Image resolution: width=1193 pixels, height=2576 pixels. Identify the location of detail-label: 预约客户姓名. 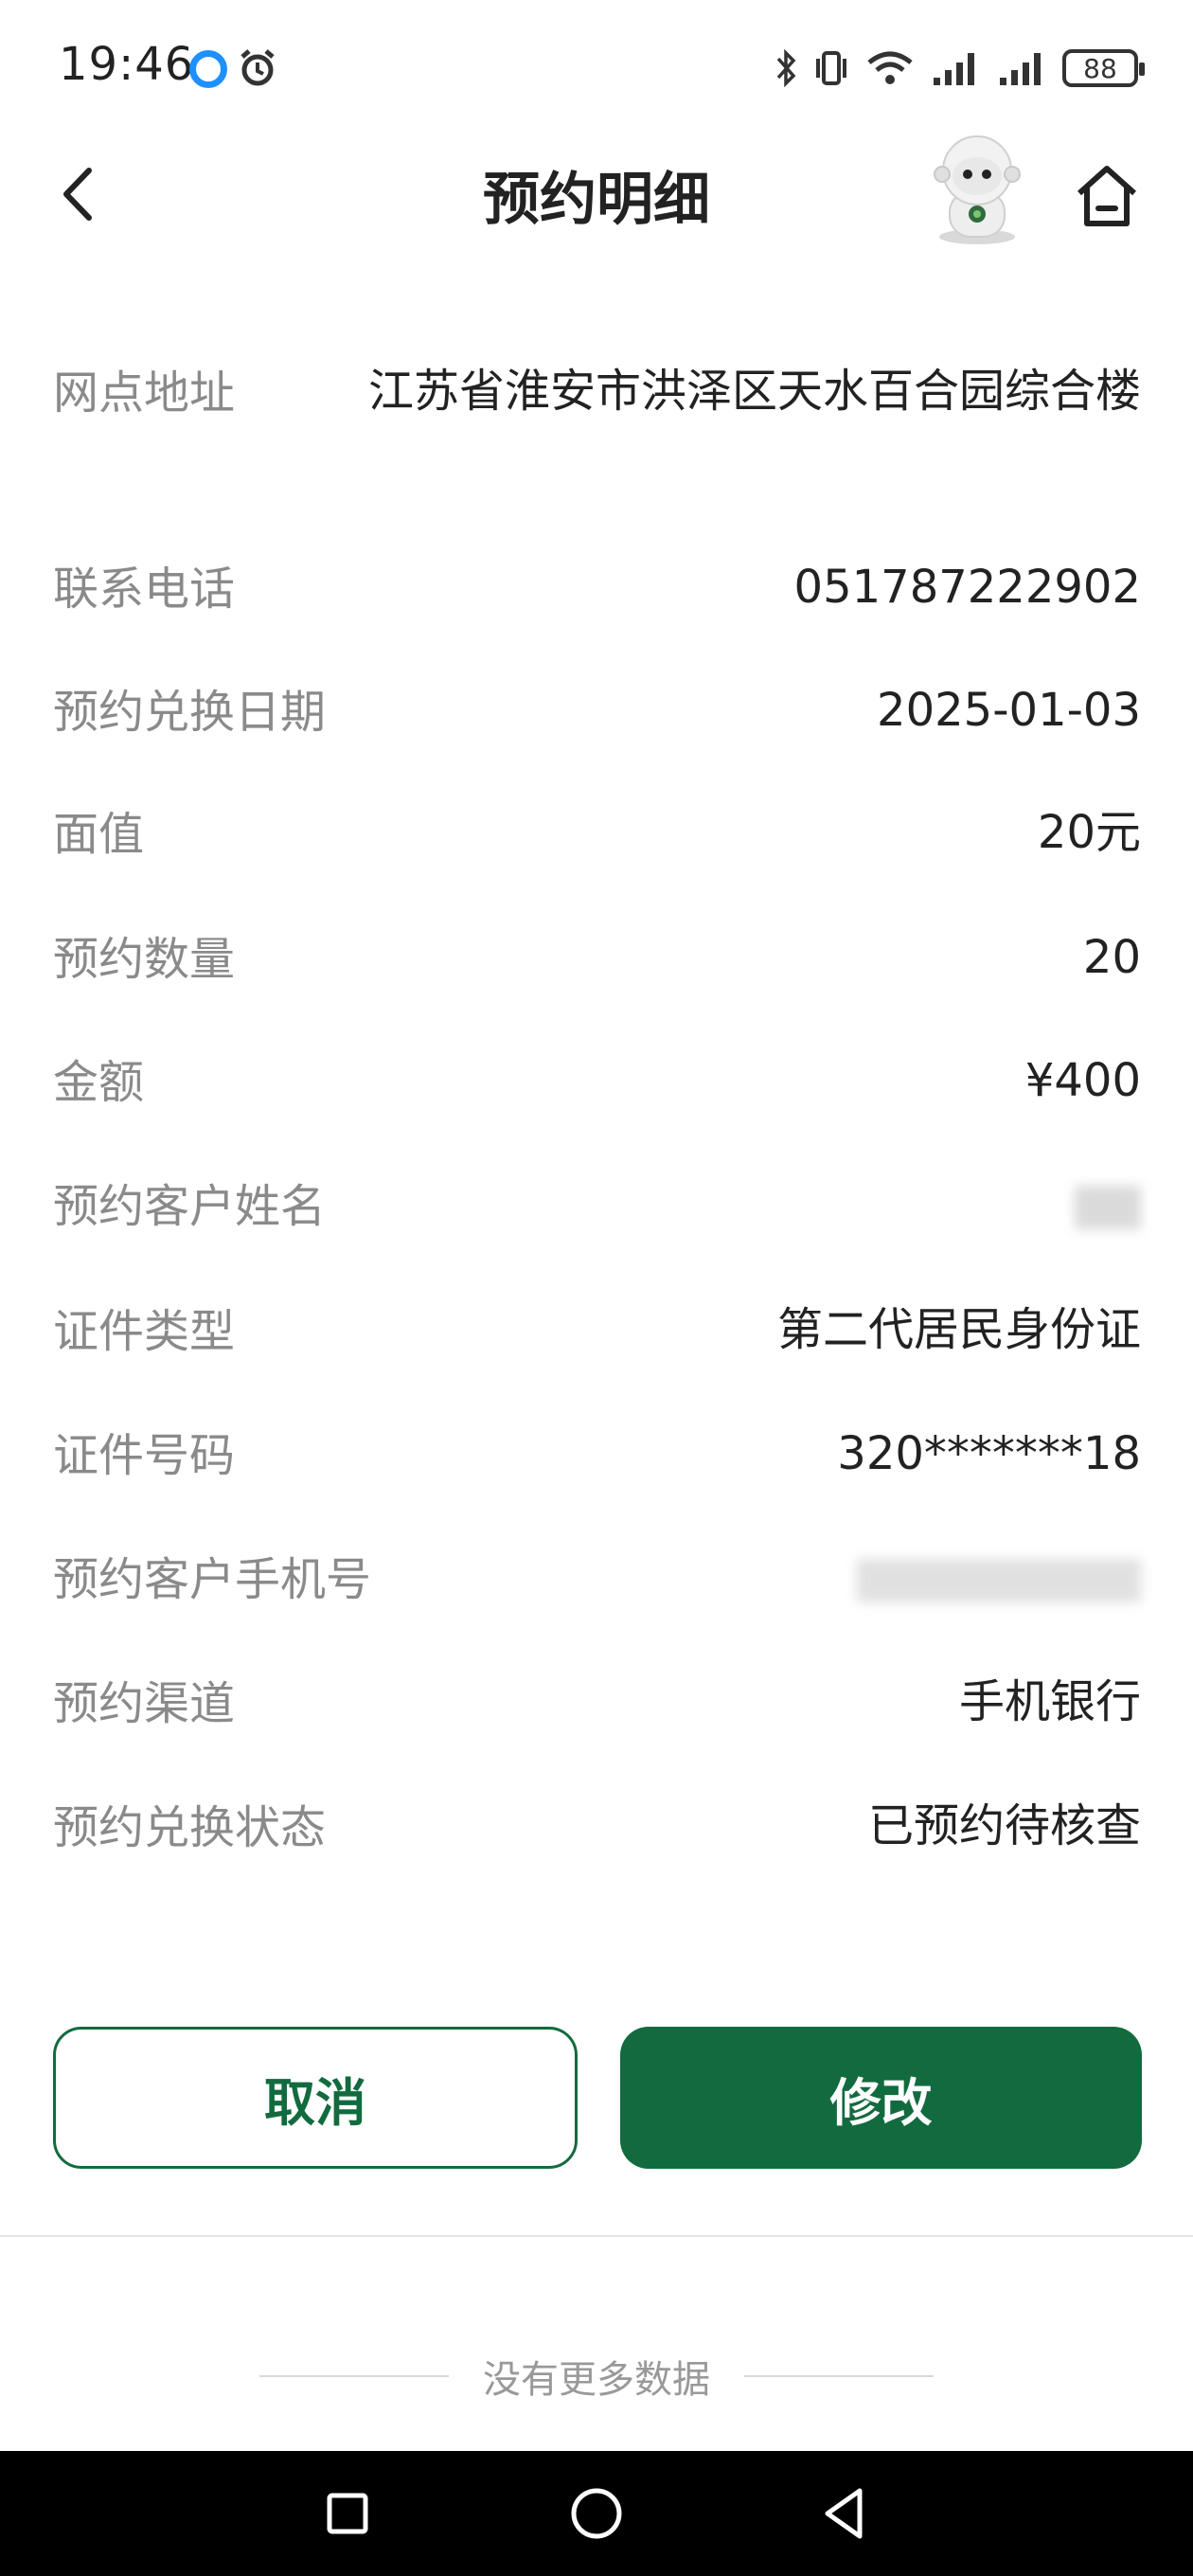
(190, 1206).